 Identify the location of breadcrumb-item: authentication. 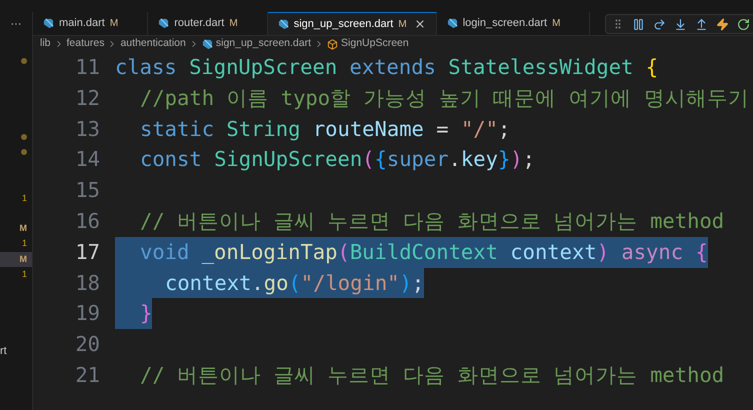
(153, 44).